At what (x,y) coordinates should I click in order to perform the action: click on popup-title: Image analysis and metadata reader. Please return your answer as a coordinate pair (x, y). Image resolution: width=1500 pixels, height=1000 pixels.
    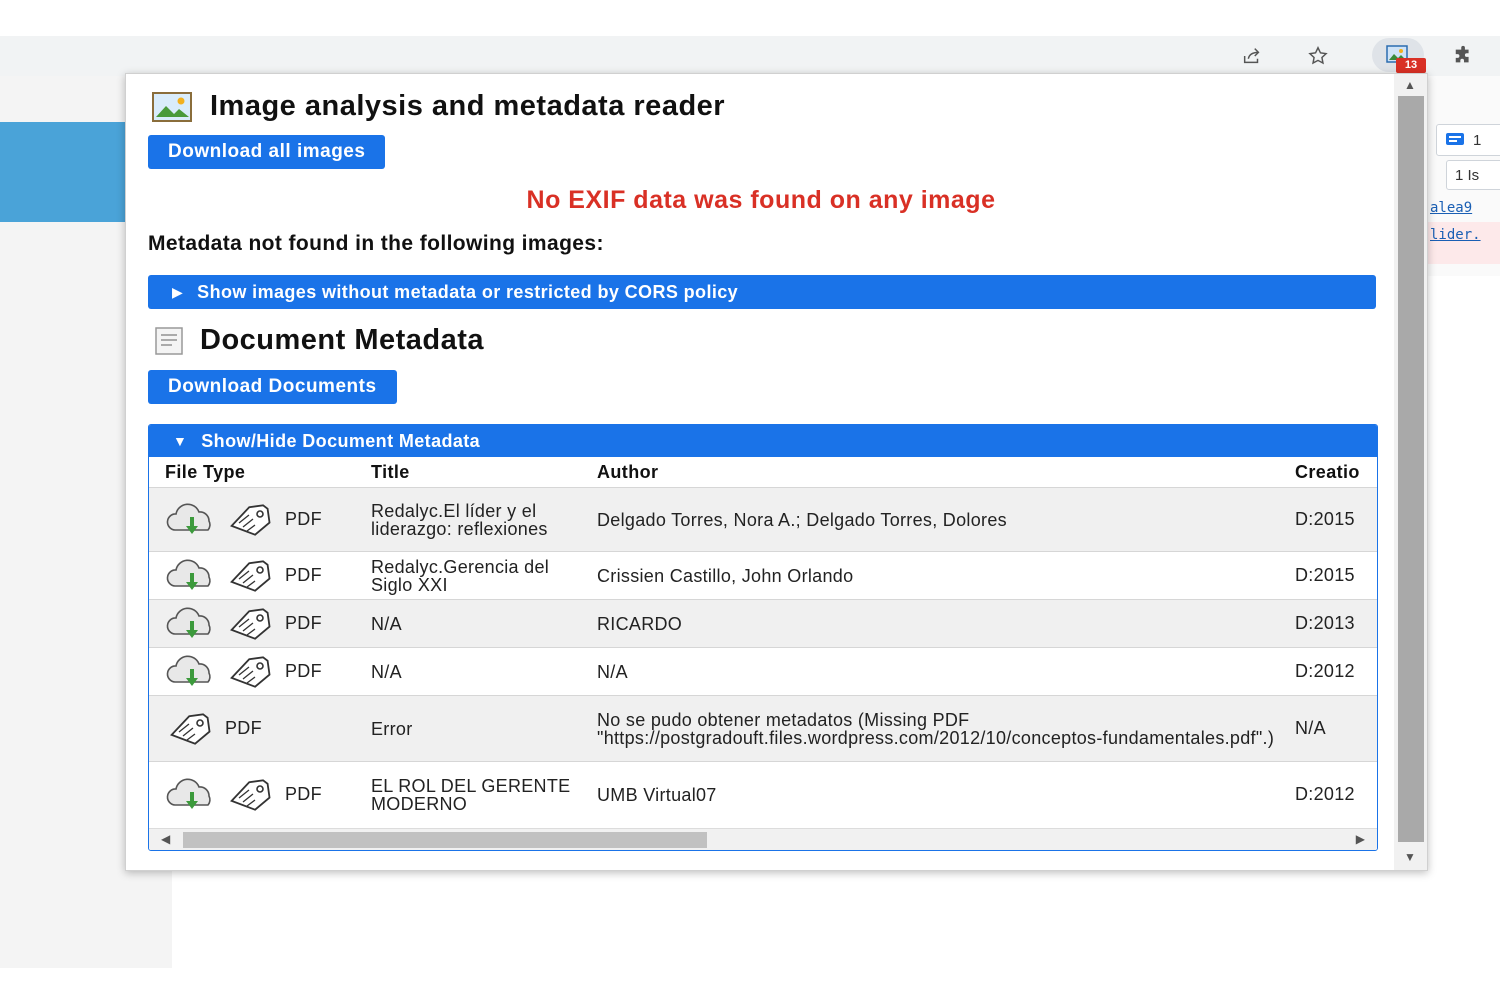
    Looking at the image, I should click on (438, 106).